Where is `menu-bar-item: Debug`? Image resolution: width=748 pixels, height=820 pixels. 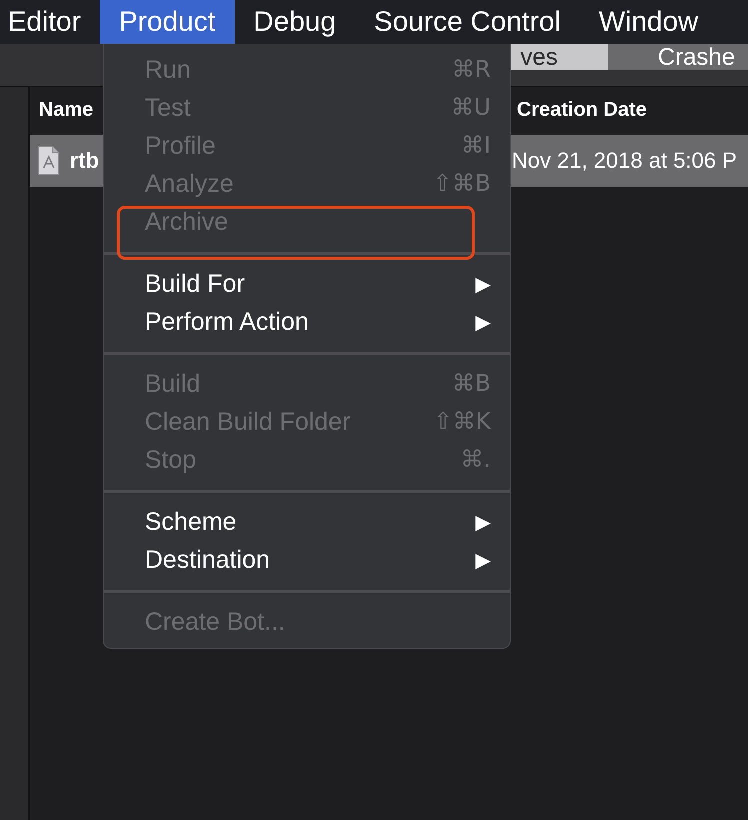 menu-bar-item: Debug is located at coordinates (295, 22).